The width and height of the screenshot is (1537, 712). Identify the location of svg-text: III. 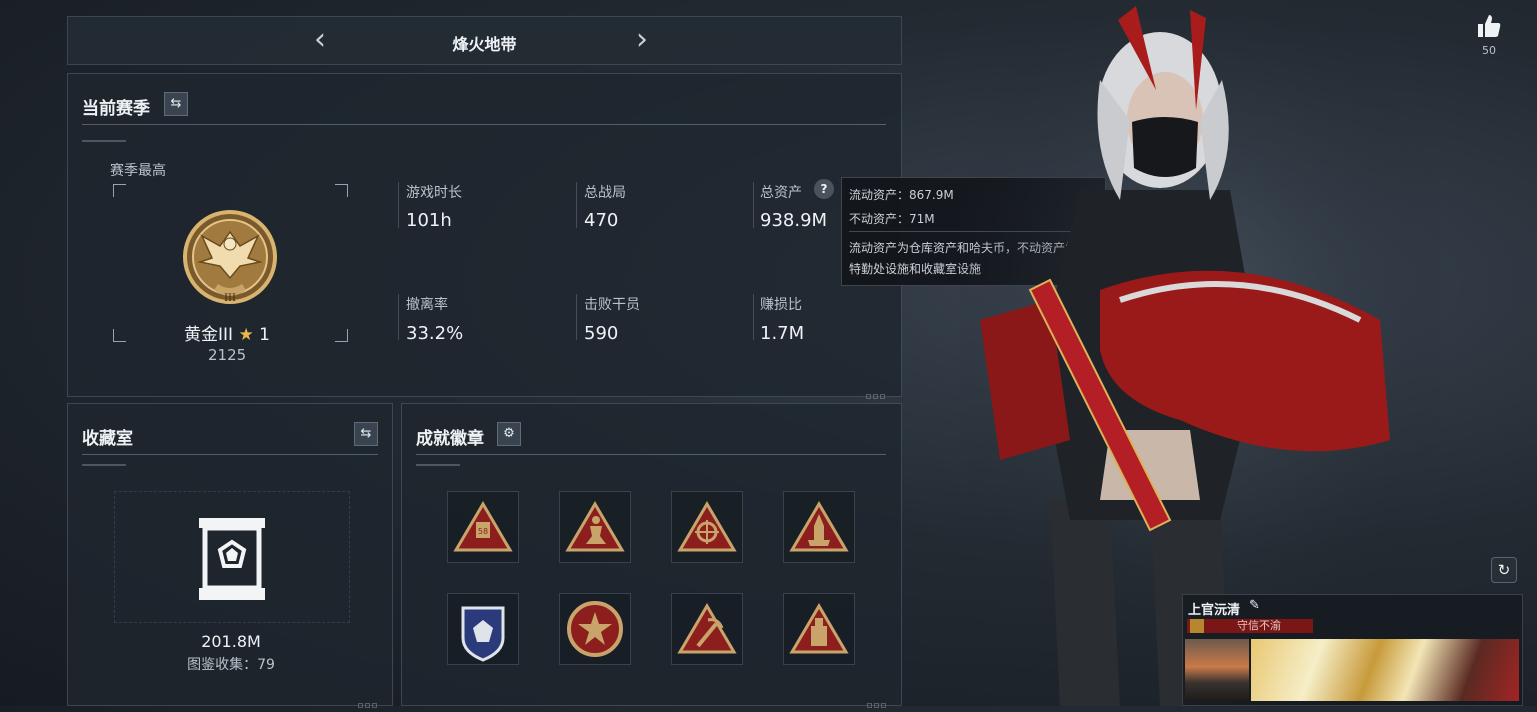
(230, 298).